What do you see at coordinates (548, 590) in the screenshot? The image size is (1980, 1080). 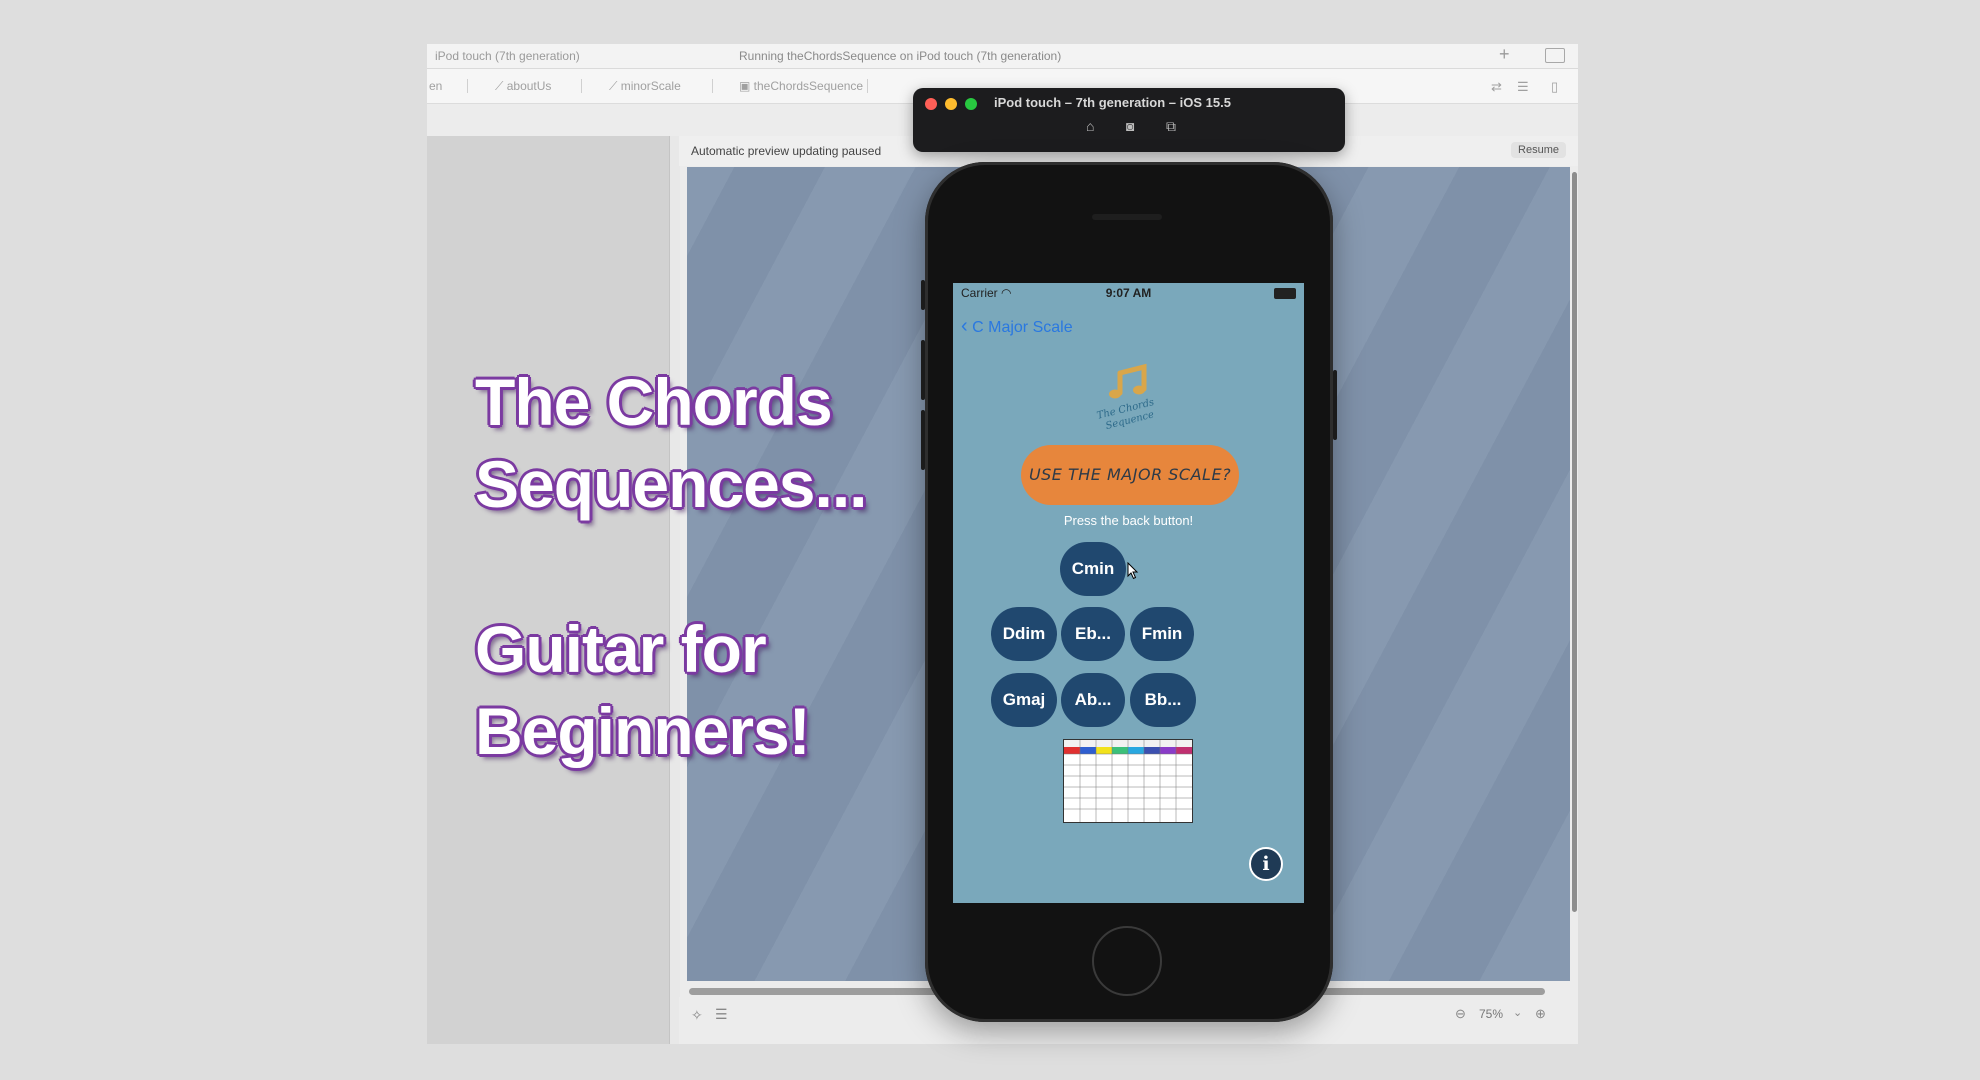 I see `code-editor-pane` at bounding box center [548, 590].